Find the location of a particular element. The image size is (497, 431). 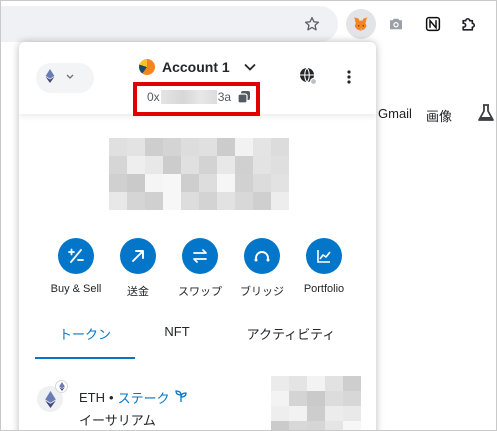

tab-tokens: トークン is located at coordinates (85, 342).